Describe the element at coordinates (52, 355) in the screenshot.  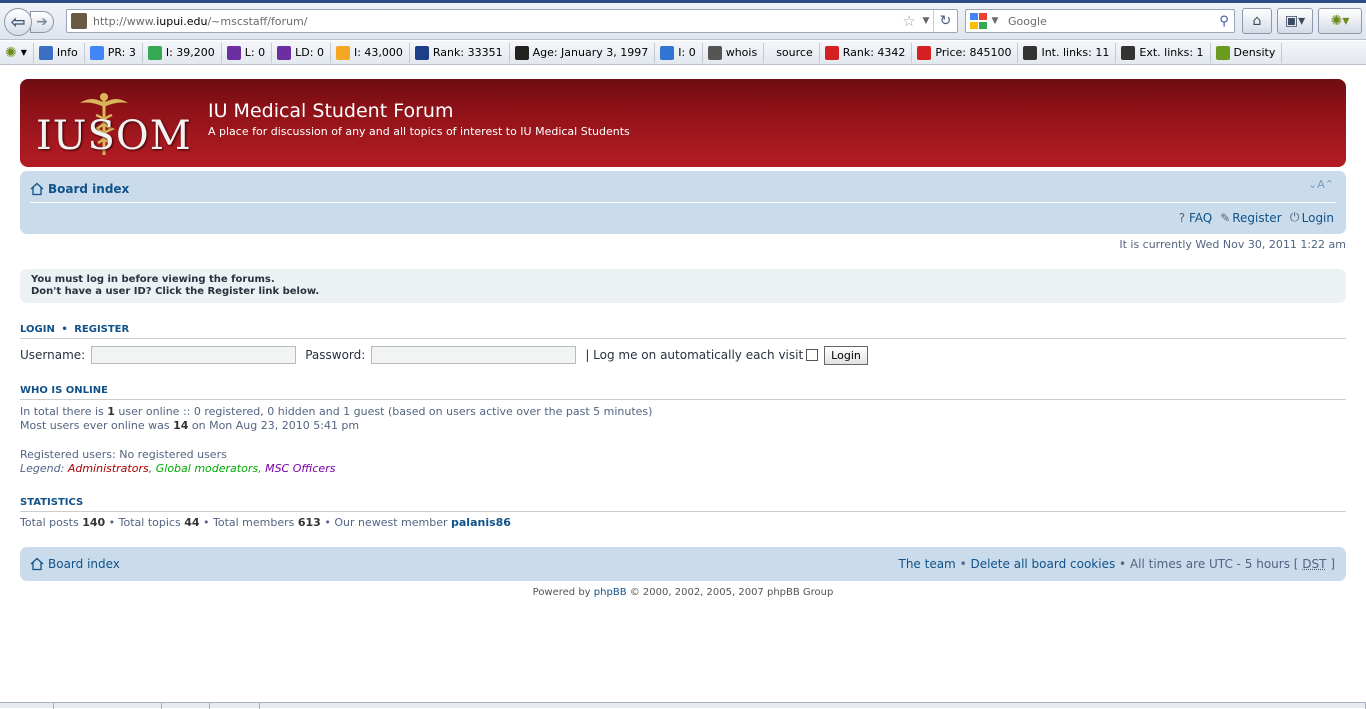
I see `username-label: Username:` at that location.